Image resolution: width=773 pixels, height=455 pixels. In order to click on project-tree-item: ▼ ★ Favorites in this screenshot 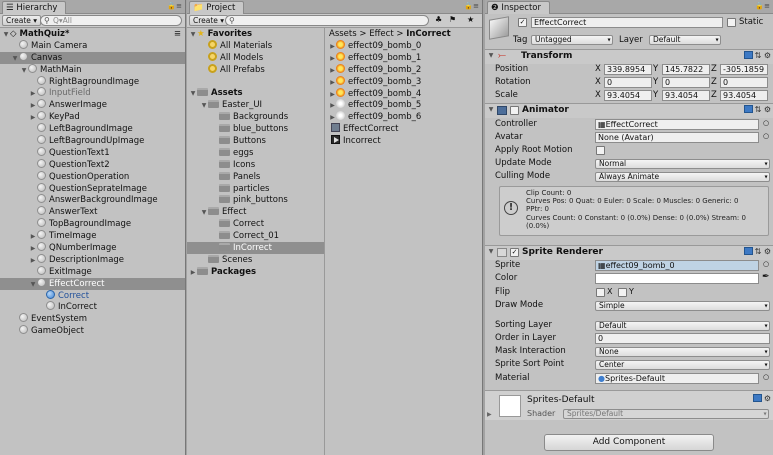, I will do `click(255, 34)`.